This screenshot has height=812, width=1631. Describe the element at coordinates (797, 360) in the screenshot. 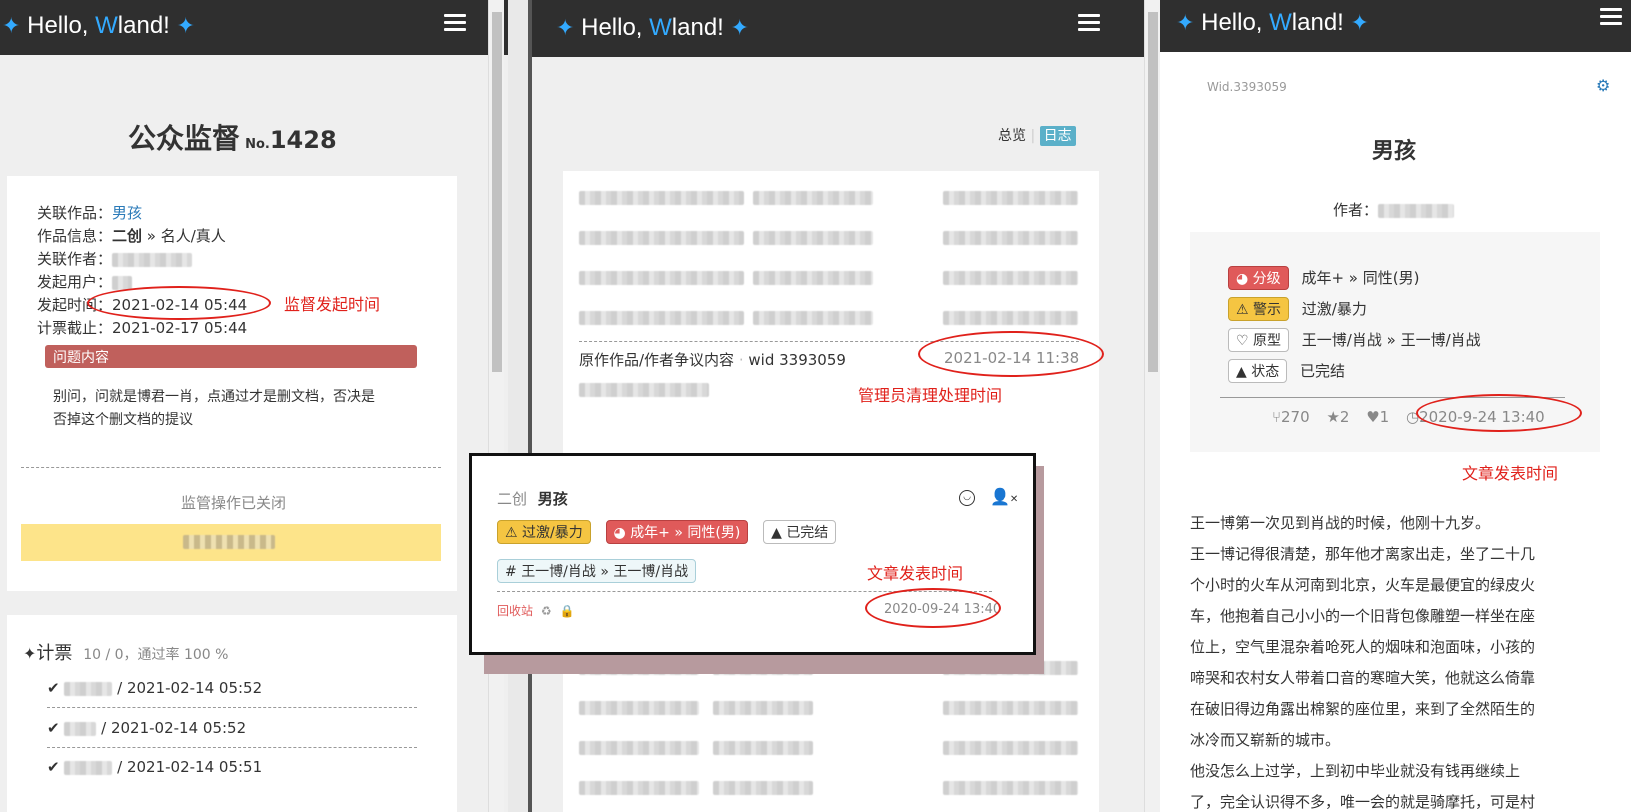

I see `log-wid: wid 3393059` at that location.